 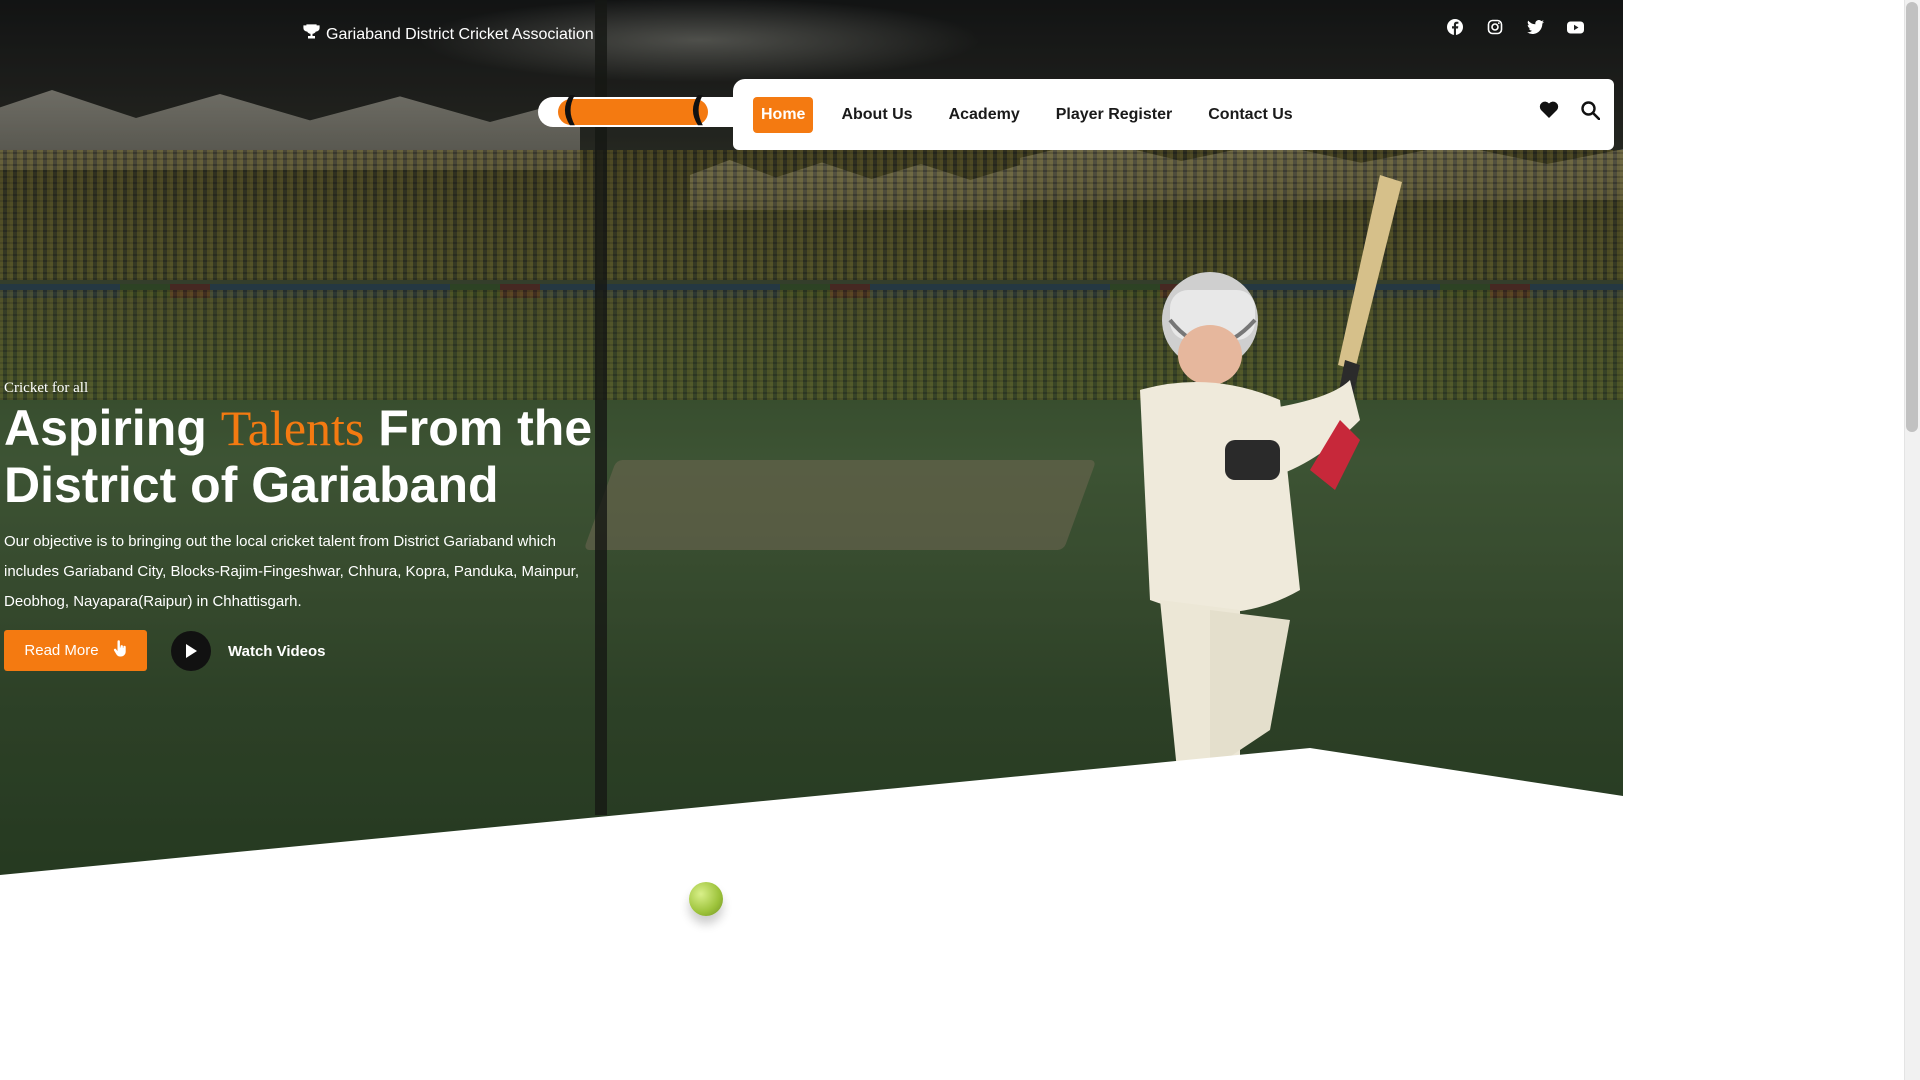 What do you see at coordinates (61, 650) in the screenshot?
I see `read-more-label: Read More` at bounding box center [61, 650].